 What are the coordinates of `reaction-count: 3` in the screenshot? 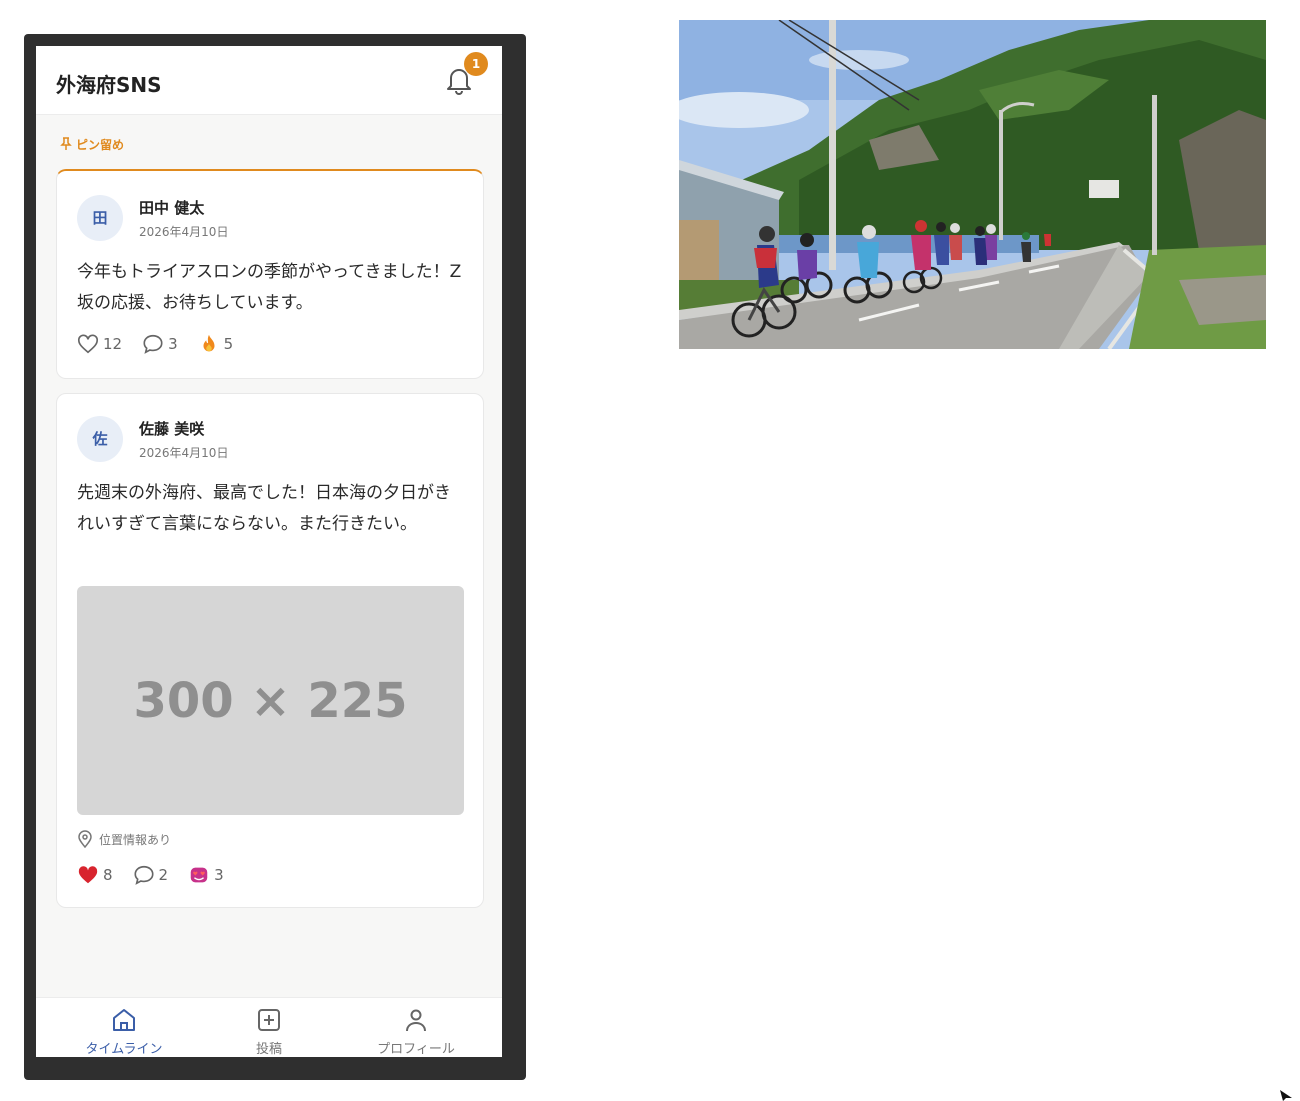 It's located at (219, 875).